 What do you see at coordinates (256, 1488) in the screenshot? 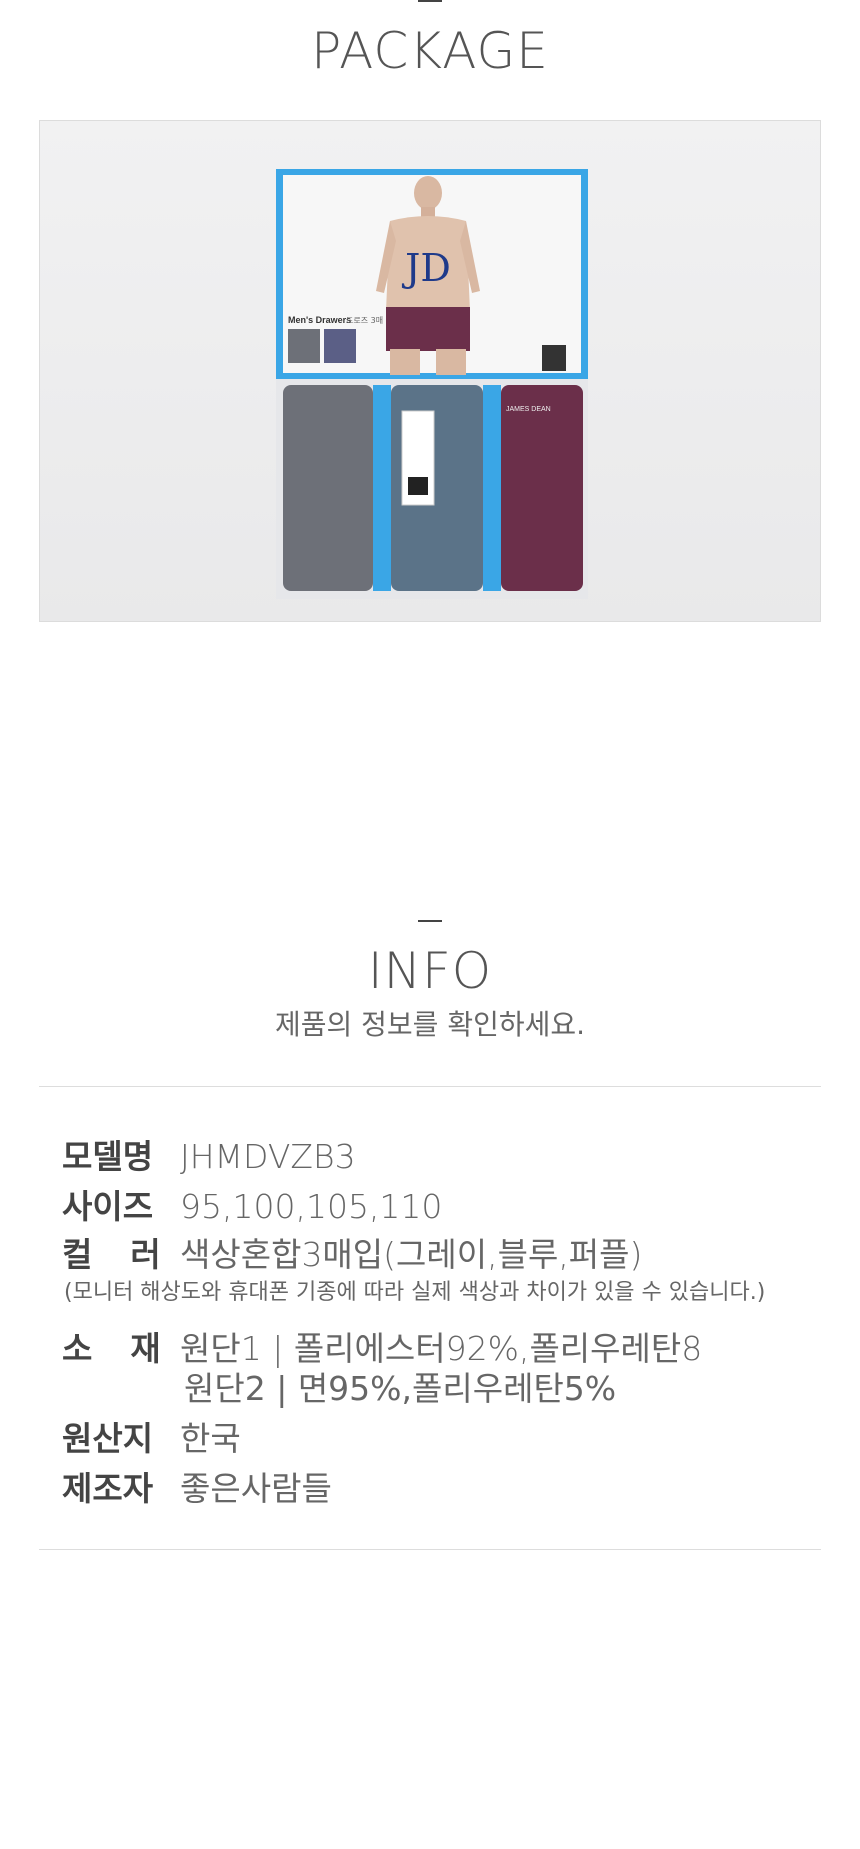
I see `info-value: 좋은사람들` at bounding box center [256, 1488].